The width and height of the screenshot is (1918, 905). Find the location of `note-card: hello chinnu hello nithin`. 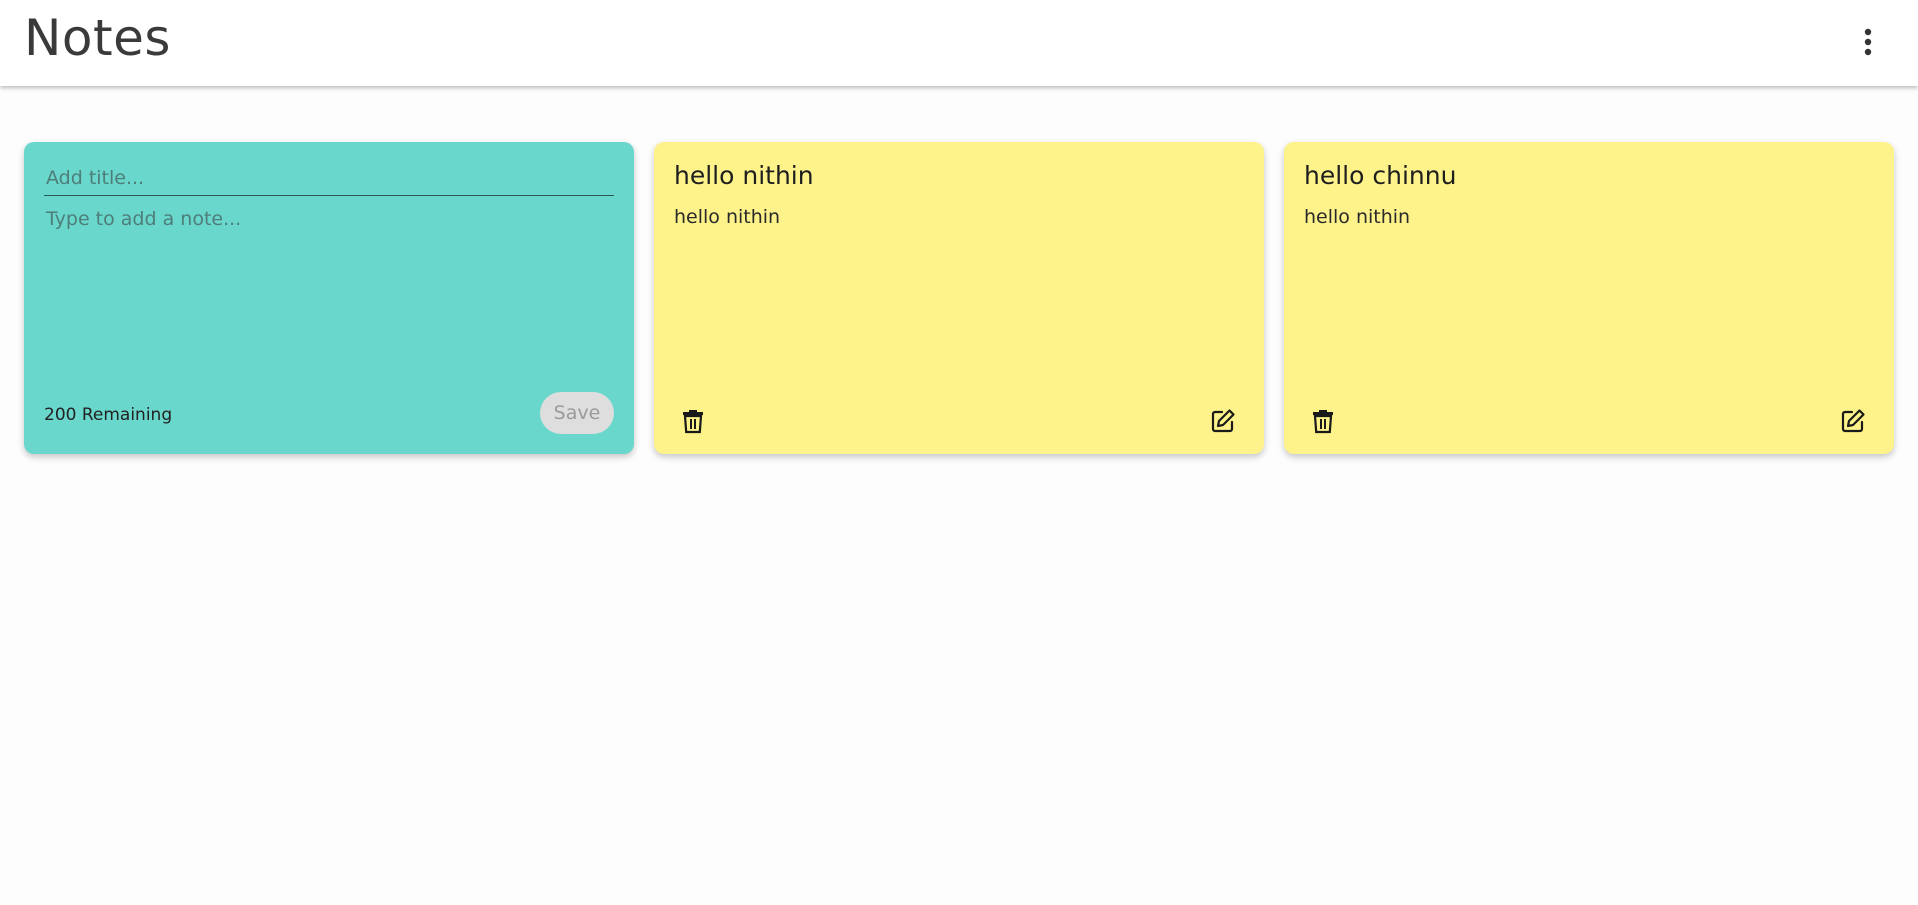

note-card: hello chinnu hello nithin is located at coordinates (1589, 298).